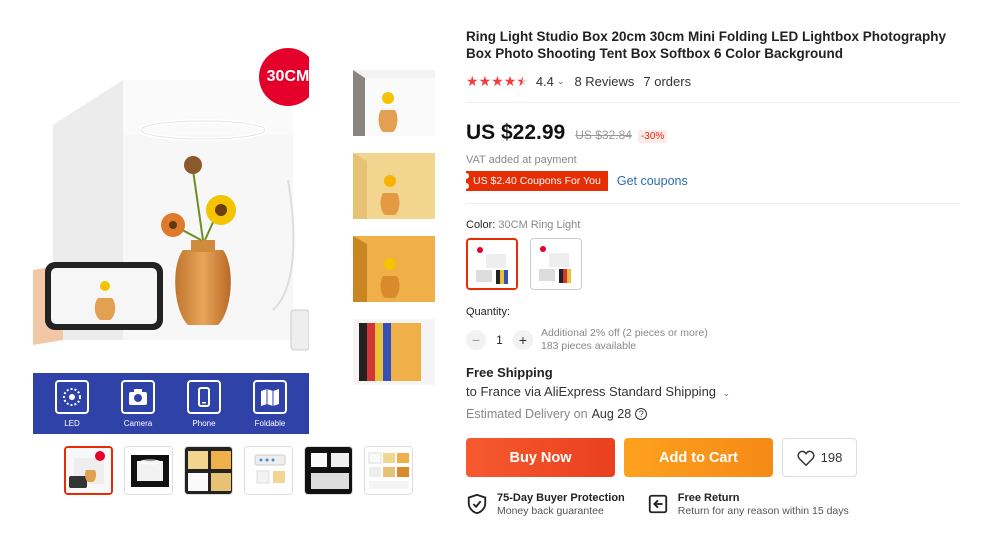 Image resolution: width=1000 pixels, height=558 pixels. I want to click on reviews-link: 8 Reviews, so click(604, 81).